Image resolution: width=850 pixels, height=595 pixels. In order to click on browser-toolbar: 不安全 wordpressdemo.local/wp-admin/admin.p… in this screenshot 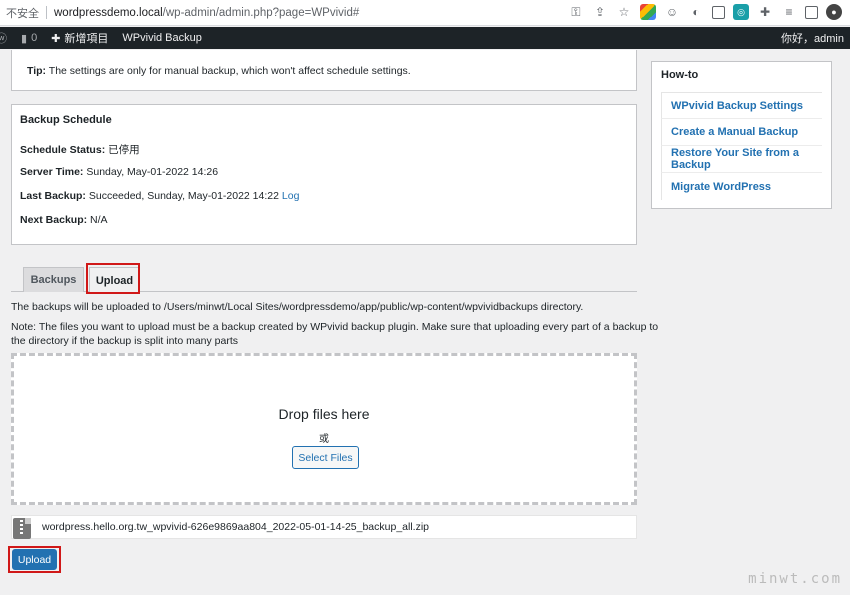, I will do `click(425, 13)`.